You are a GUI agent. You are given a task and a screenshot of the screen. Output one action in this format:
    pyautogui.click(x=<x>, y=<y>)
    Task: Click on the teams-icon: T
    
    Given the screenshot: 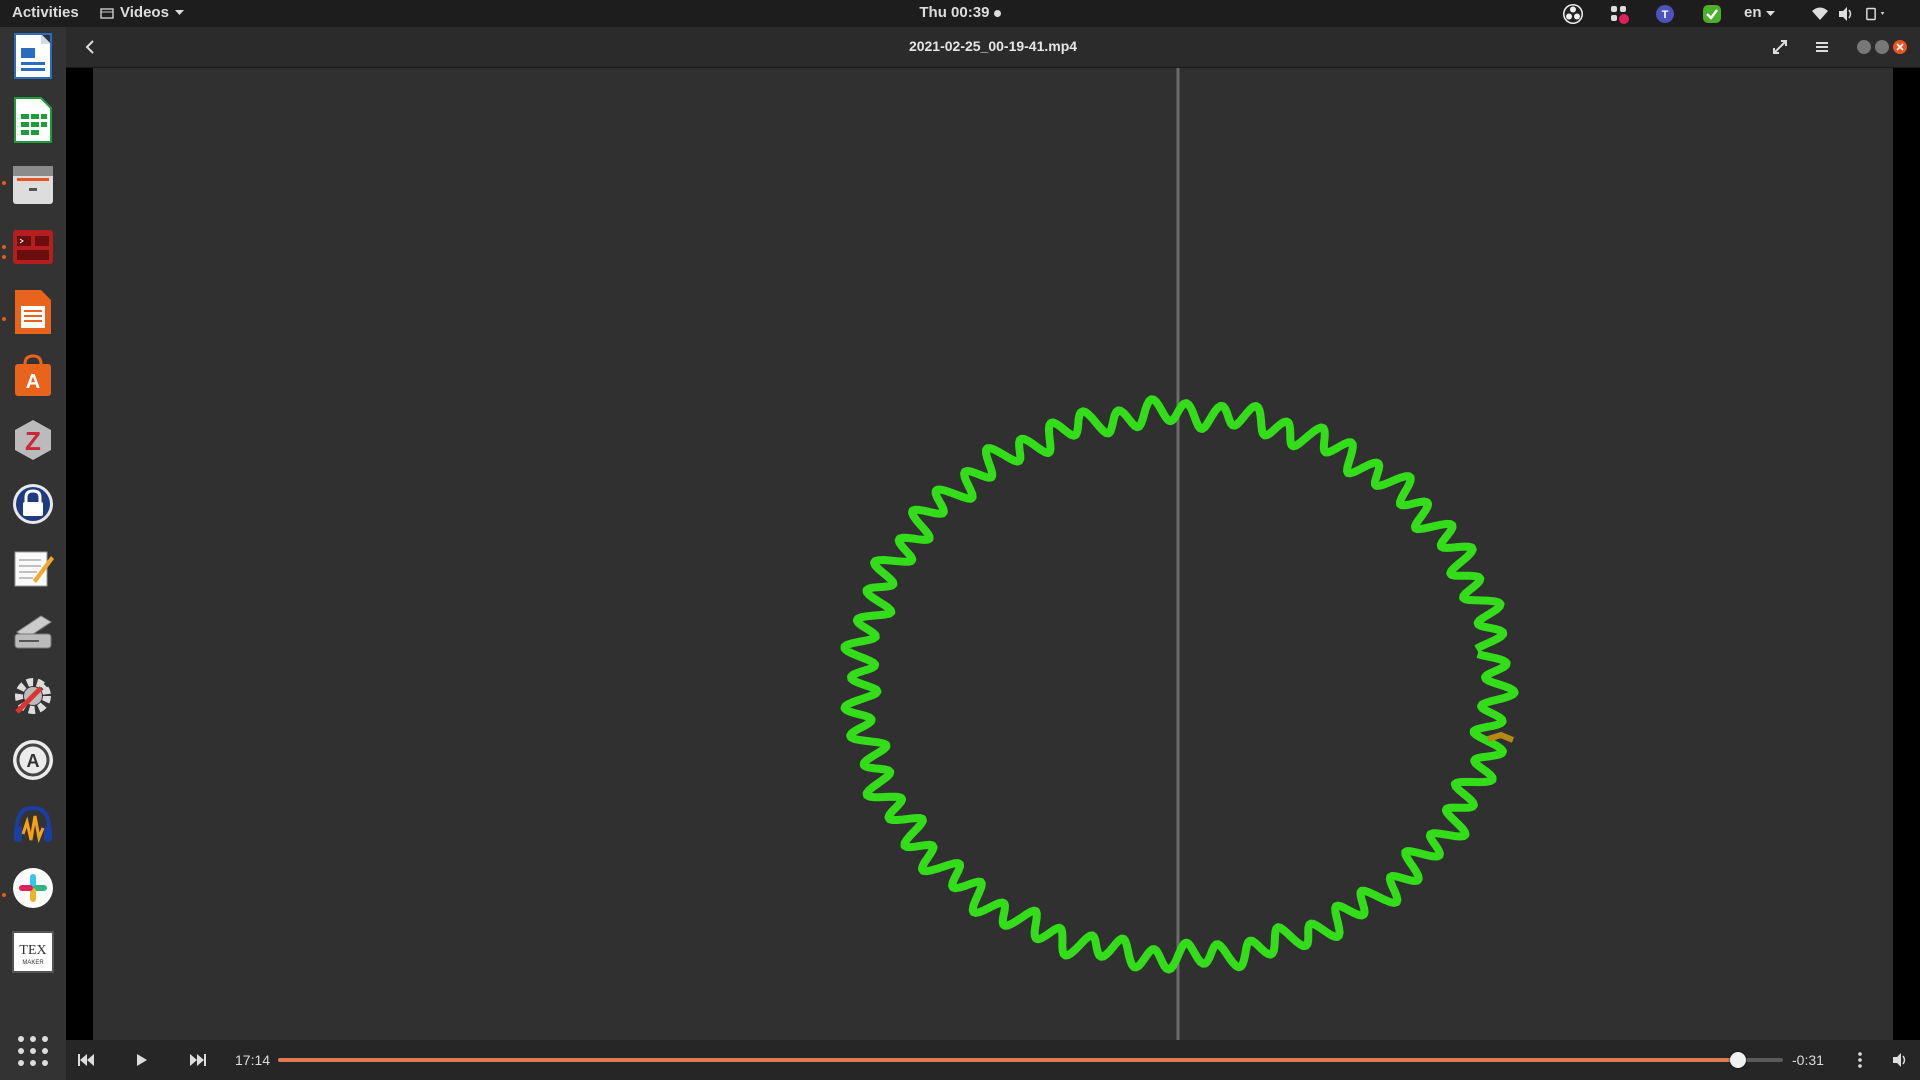 What is the action you would take?
    pyautogui.click(x=1665, y=14)
    